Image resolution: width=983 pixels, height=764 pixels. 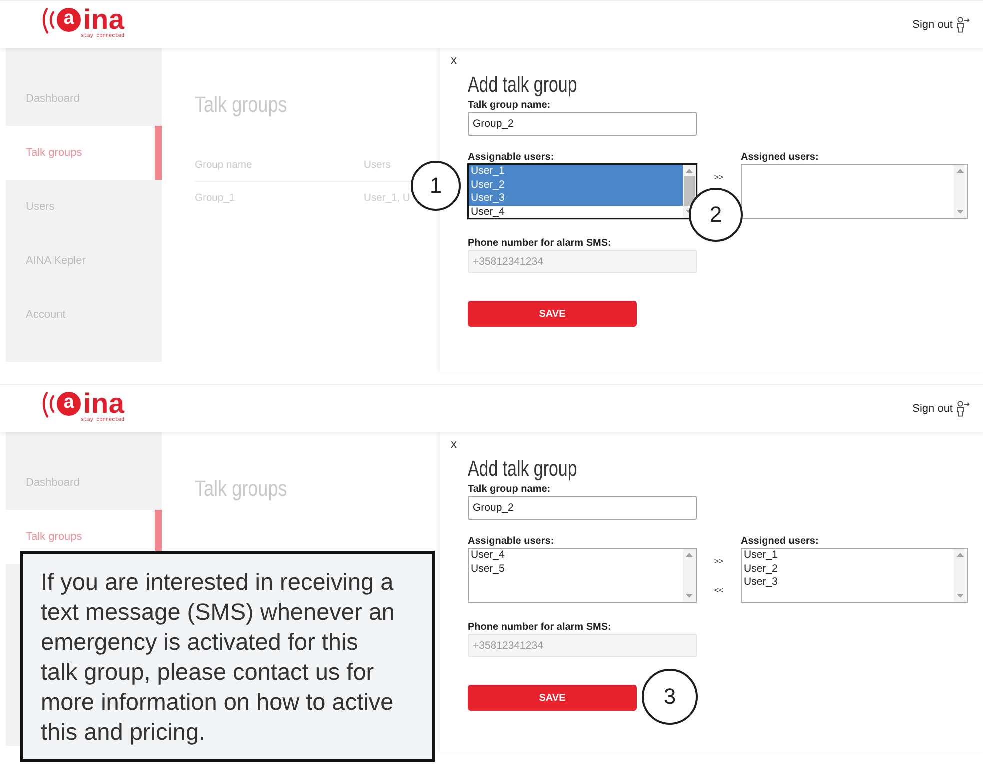 What do you see at coordinates (576, 569) in the screenshot?
I see `list-option: User_5` at bounding box center [576, 569].